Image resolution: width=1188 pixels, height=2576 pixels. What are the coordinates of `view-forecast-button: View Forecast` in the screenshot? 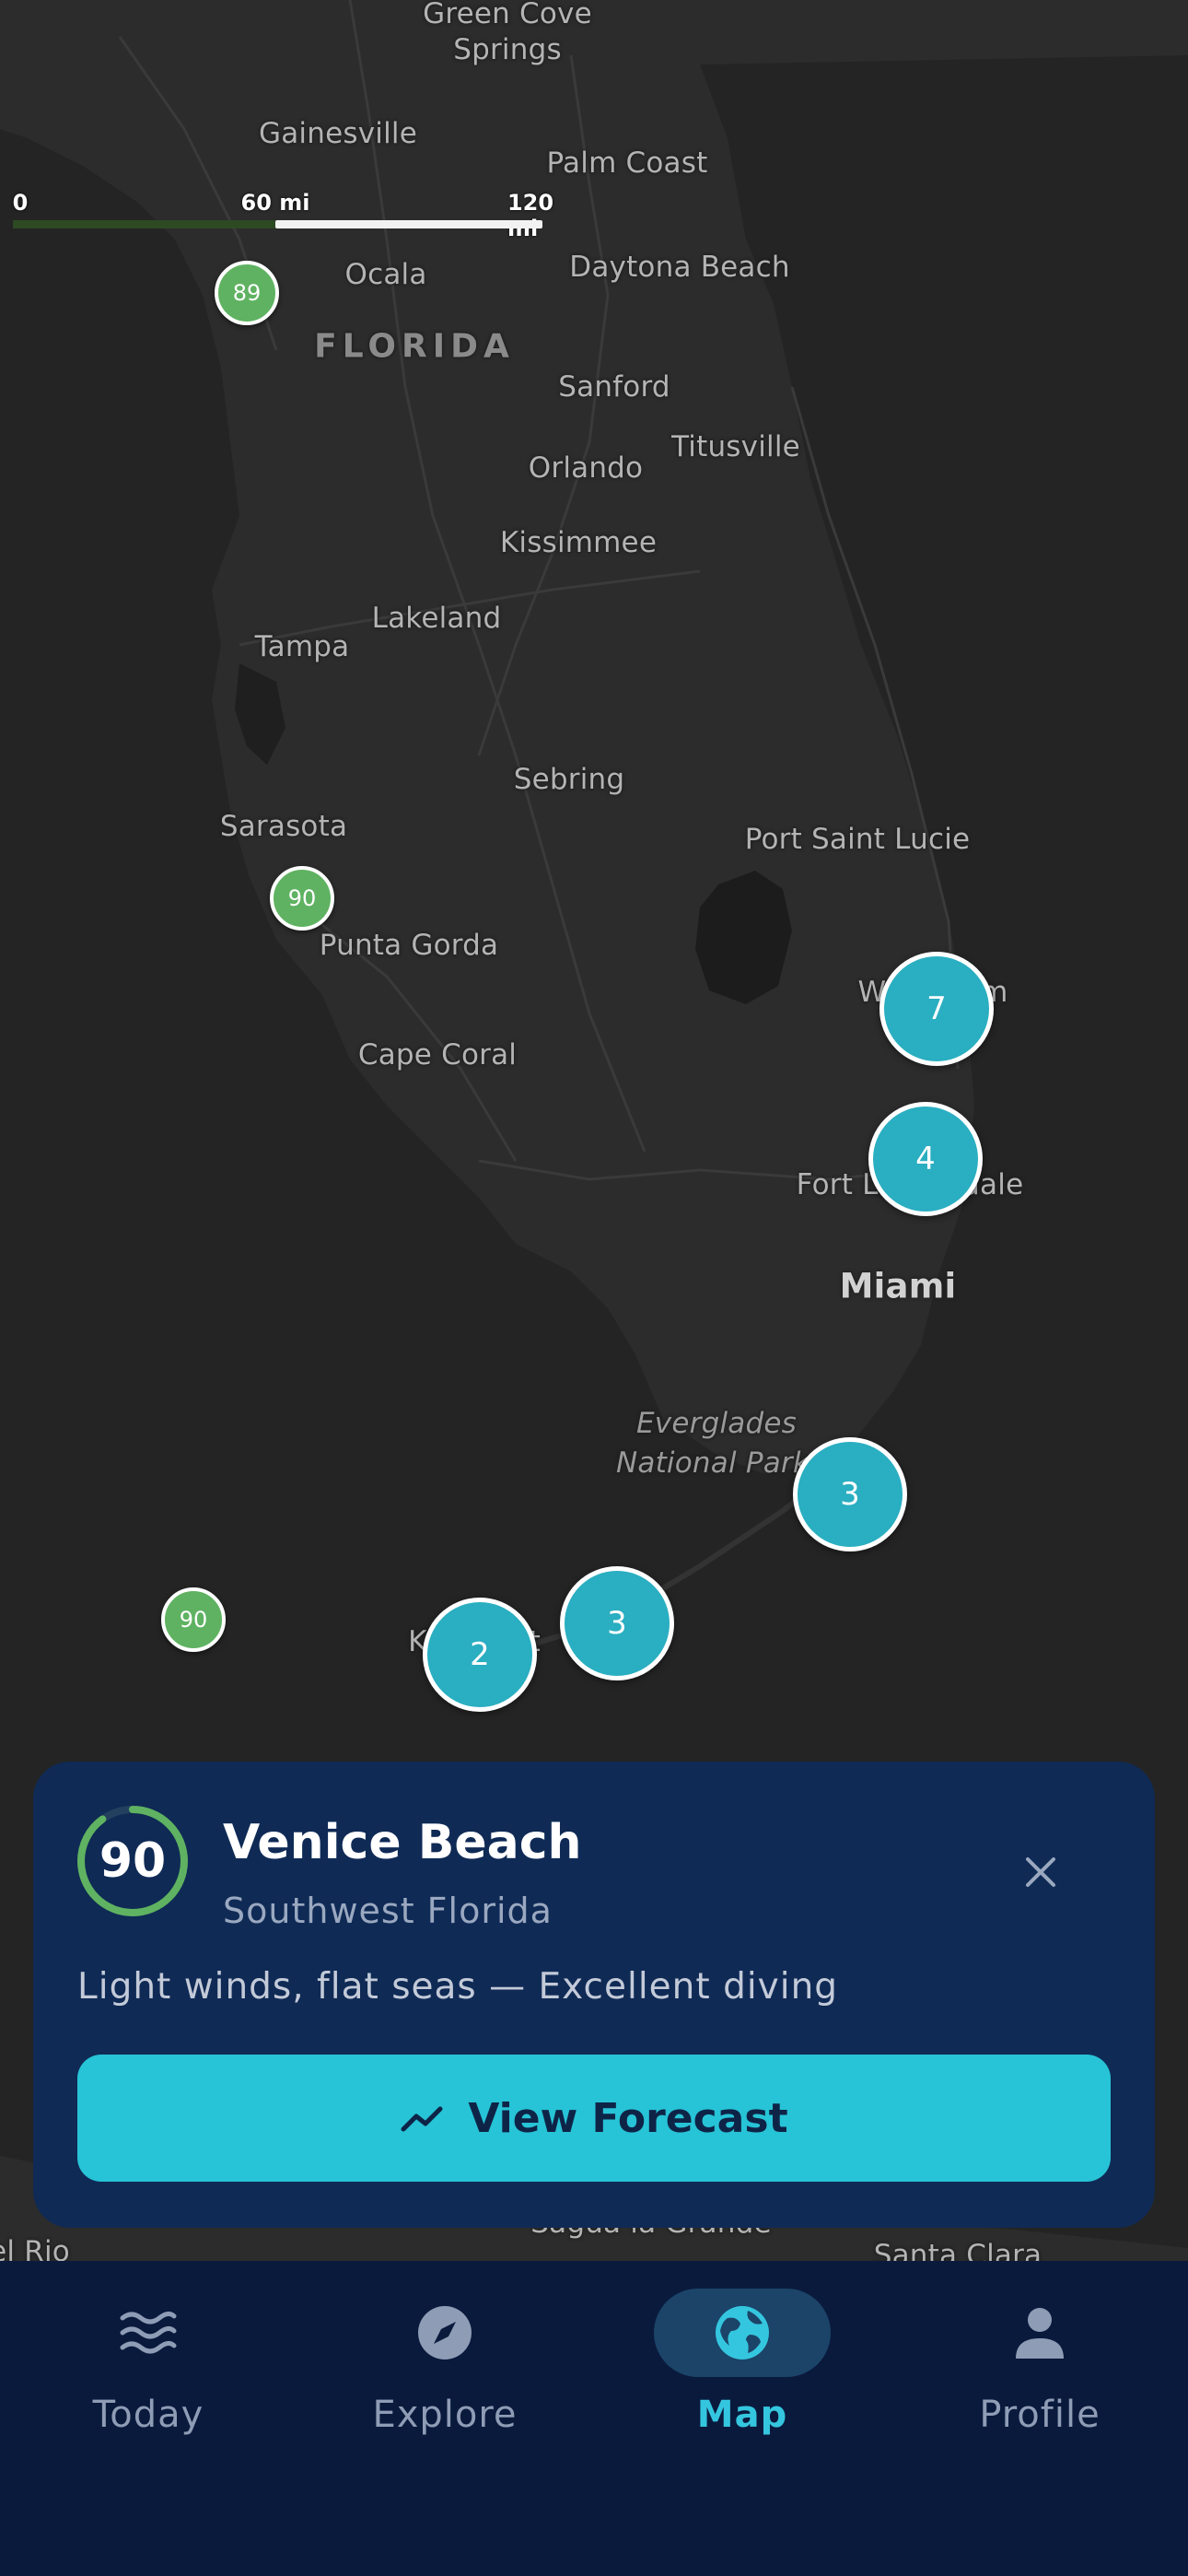 It's located at (594, 2118).